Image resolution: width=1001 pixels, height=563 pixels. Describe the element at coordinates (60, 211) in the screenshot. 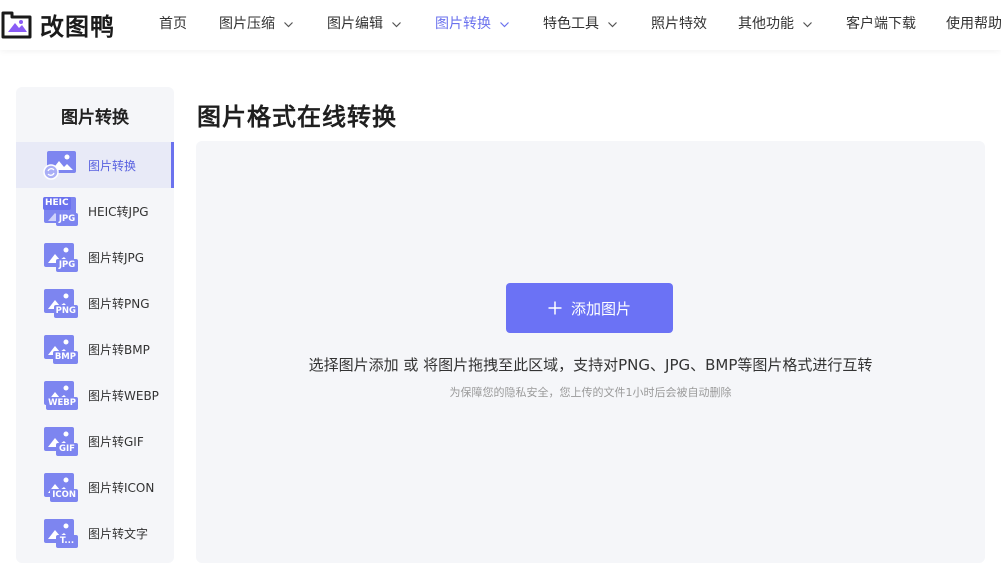

I see `heic-to-jpg-icon: HEIC JPG` at that location.